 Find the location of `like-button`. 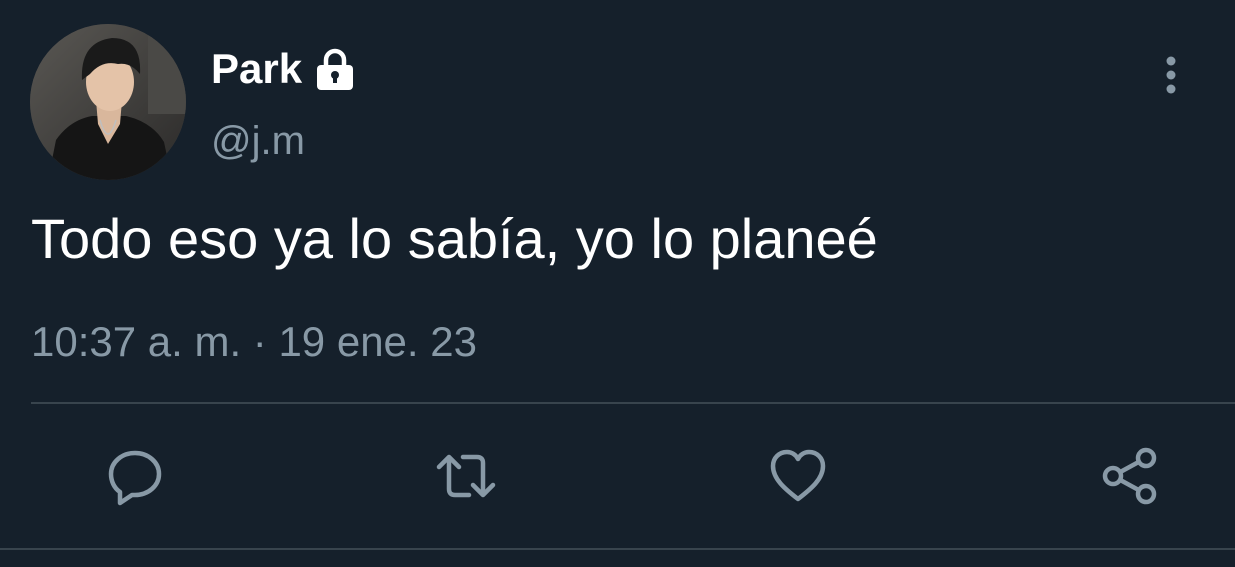

like-button is located at coordinates (798, 476).